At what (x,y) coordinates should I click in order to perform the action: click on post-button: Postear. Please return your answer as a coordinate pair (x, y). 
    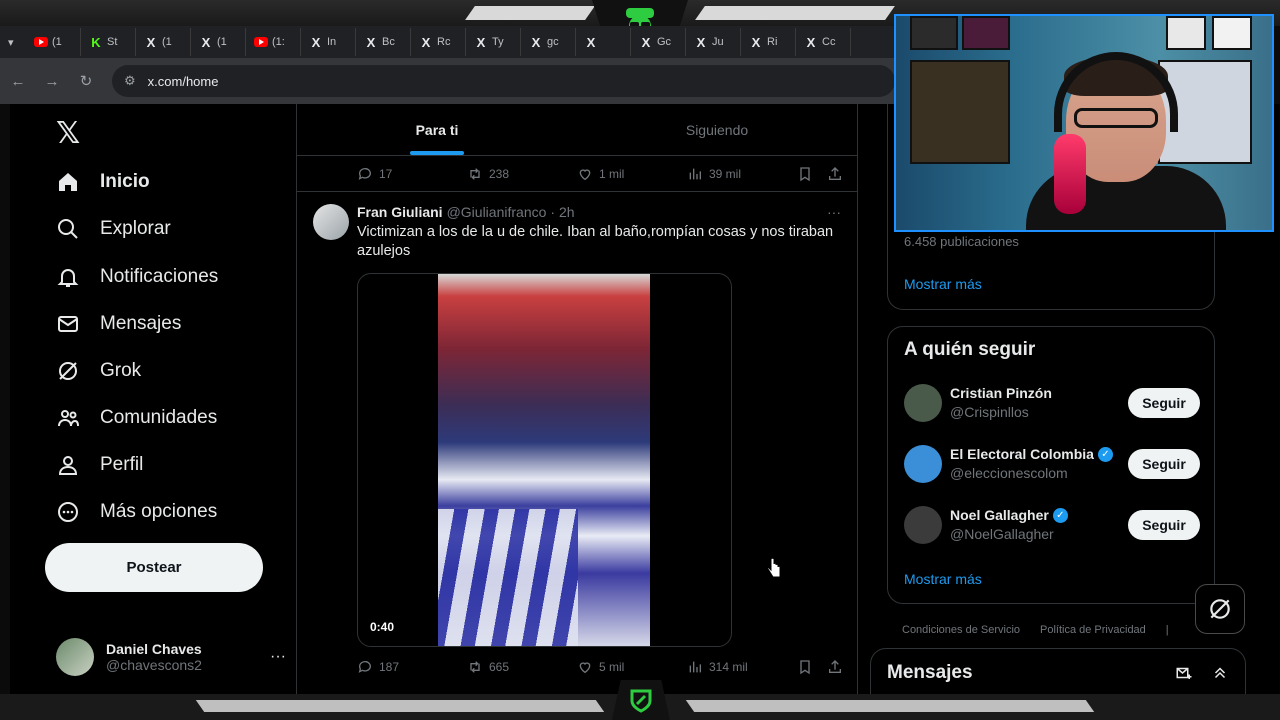
    Looking at the image, I should click on (154, 567).